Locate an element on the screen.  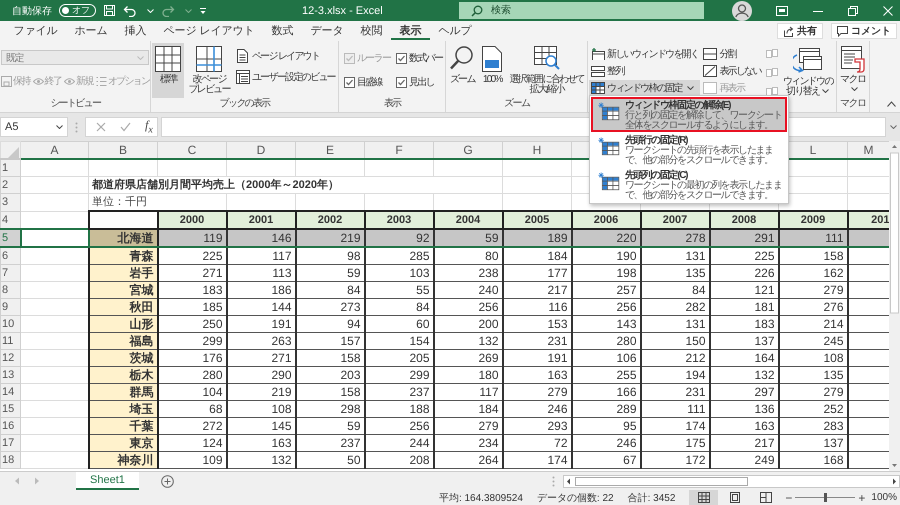
window-button: ウィンドウ枠の固定 is located at coordinates (644, 87).